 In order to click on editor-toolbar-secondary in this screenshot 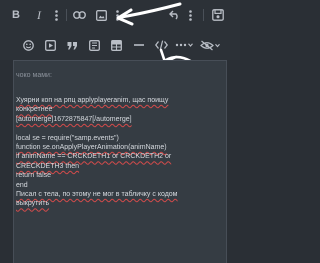, I will do `click(120, 45)`.